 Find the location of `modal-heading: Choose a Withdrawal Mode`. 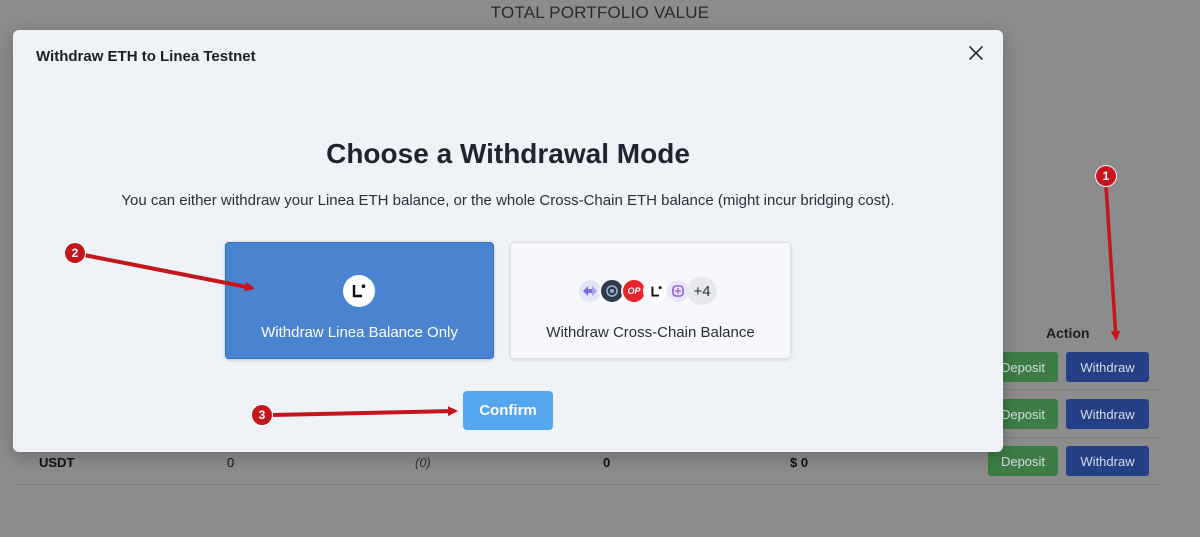

modal-heading: Choose a Withdrawal Mode is located at coordinates (508, 153).